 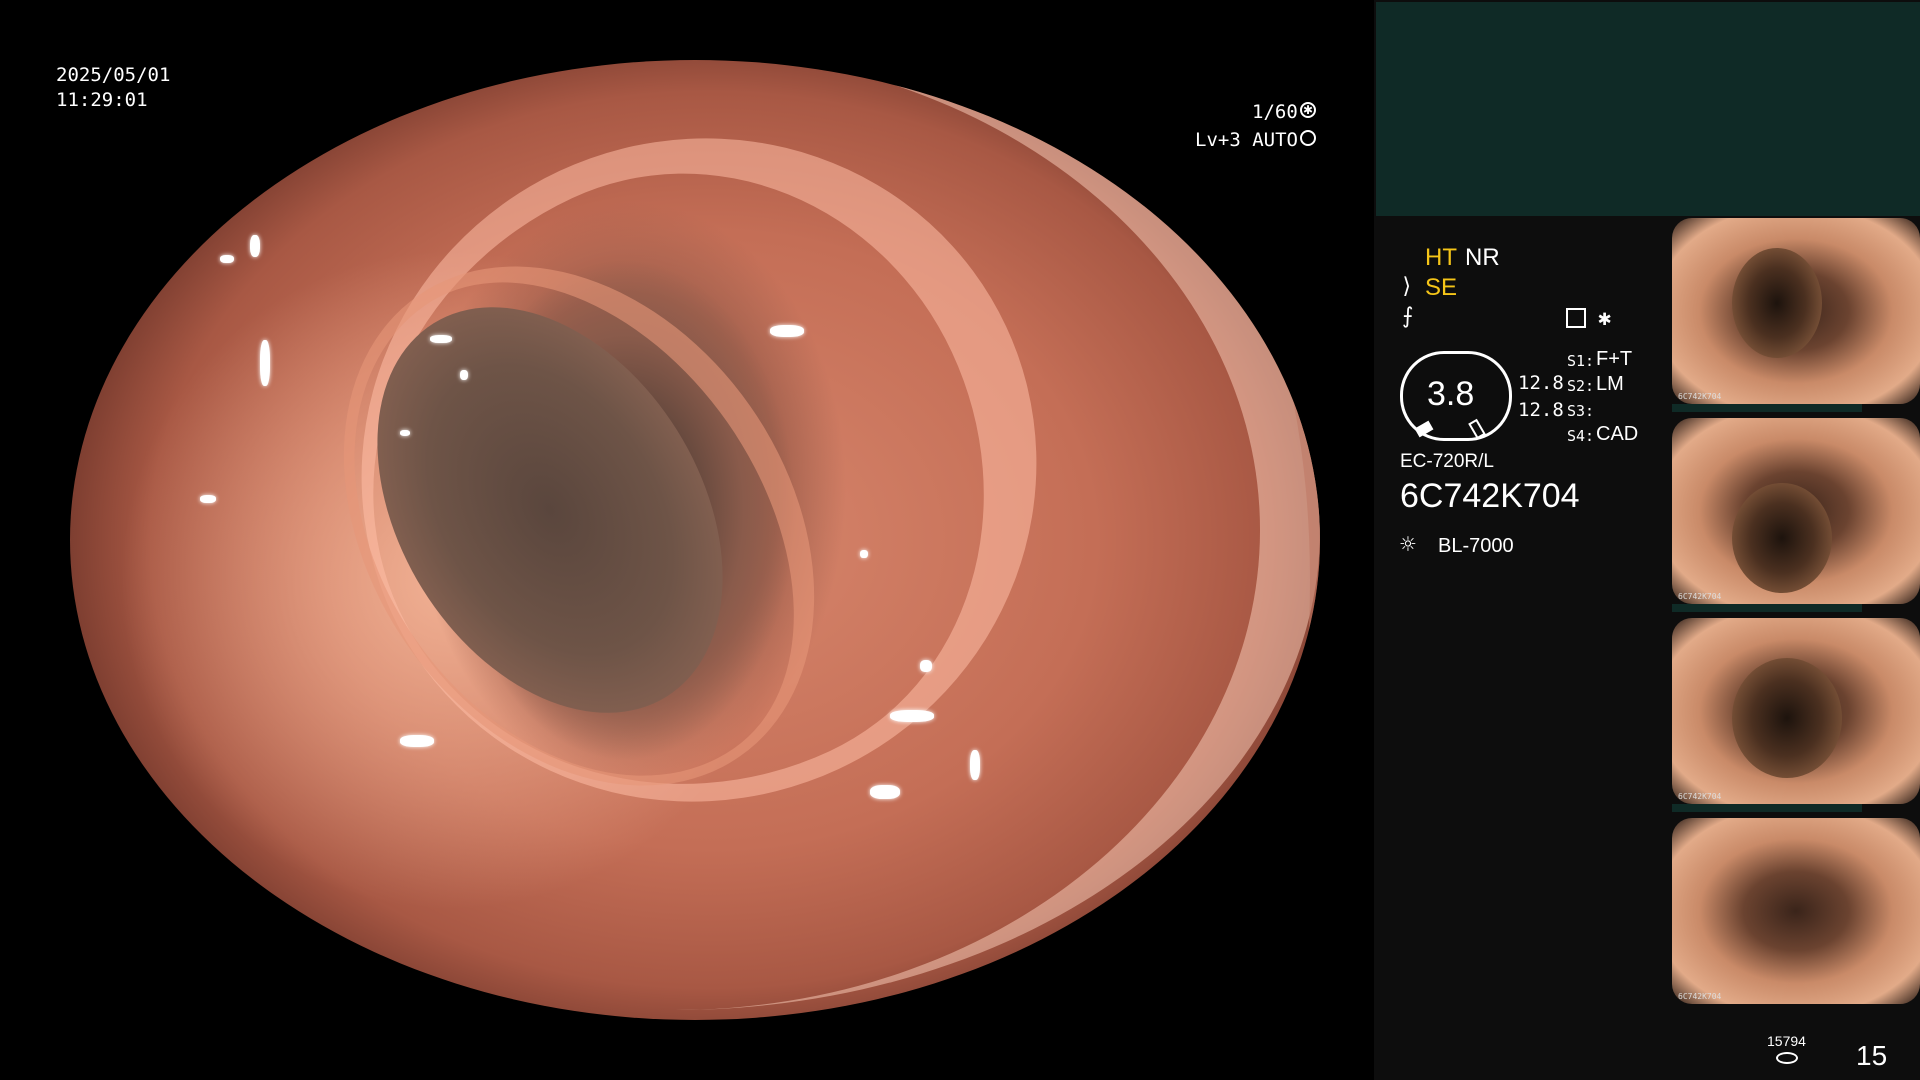 I want to click on level-mode-label: Lv+3 AUTO, so click(x=1246, y=140).